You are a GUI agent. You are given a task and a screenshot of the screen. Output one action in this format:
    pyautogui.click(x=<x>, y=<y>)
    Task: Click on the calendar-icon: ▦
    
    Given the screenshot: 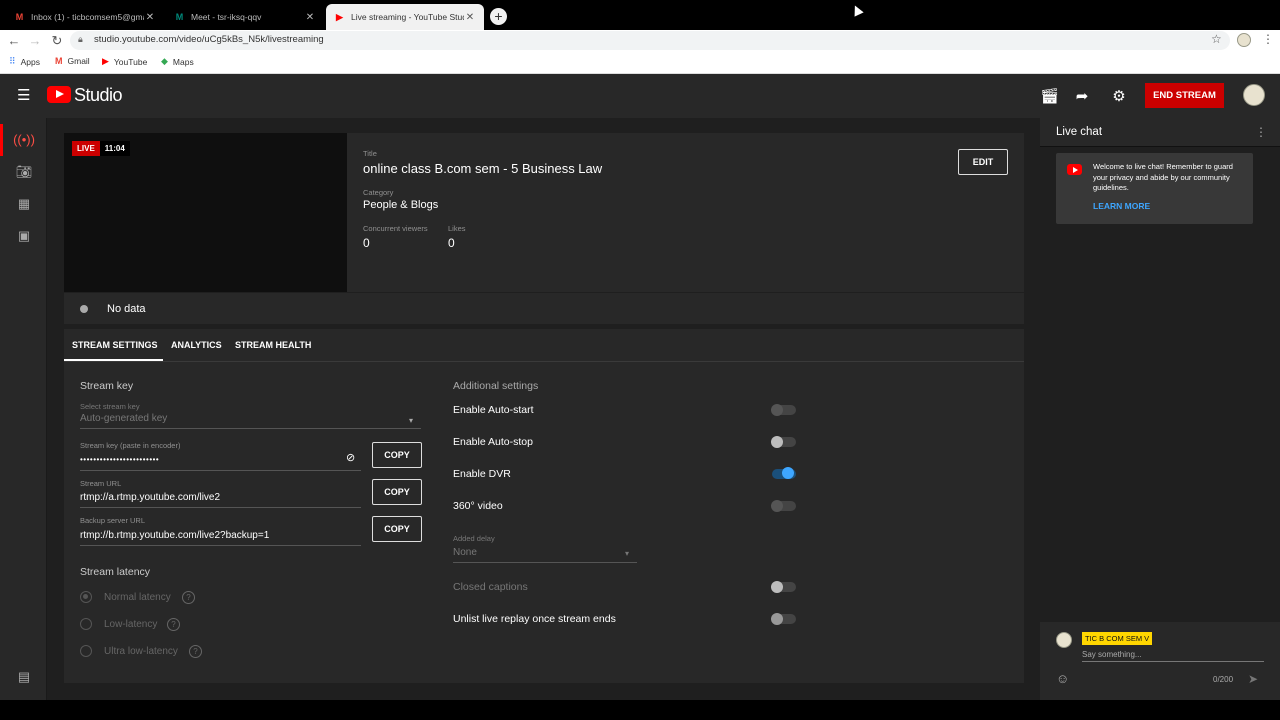 What is the action you would take?
    pyautogui.click(x=24, y=206)
    